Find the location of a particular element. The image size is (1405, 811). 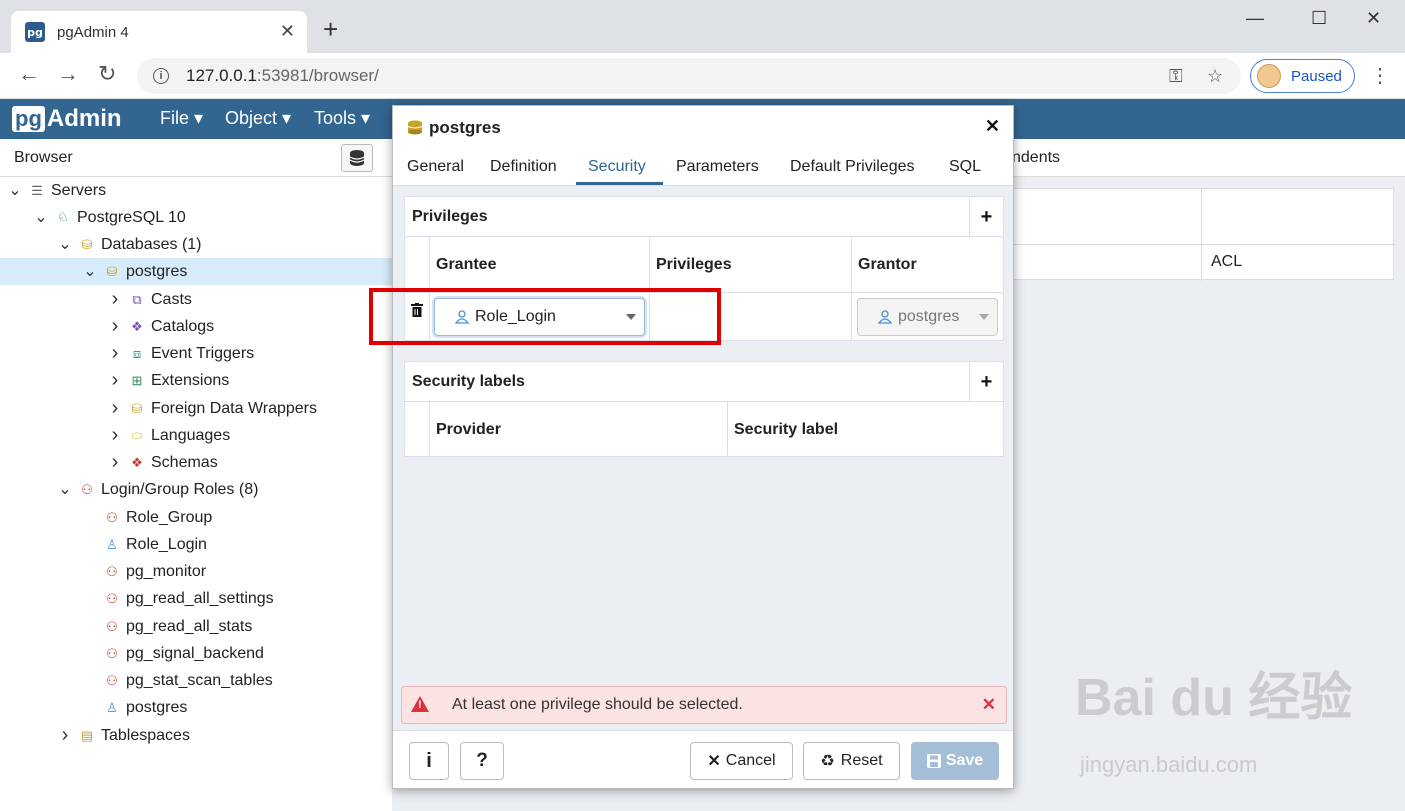

forward-icon: → is located at coordinates (68, 74).